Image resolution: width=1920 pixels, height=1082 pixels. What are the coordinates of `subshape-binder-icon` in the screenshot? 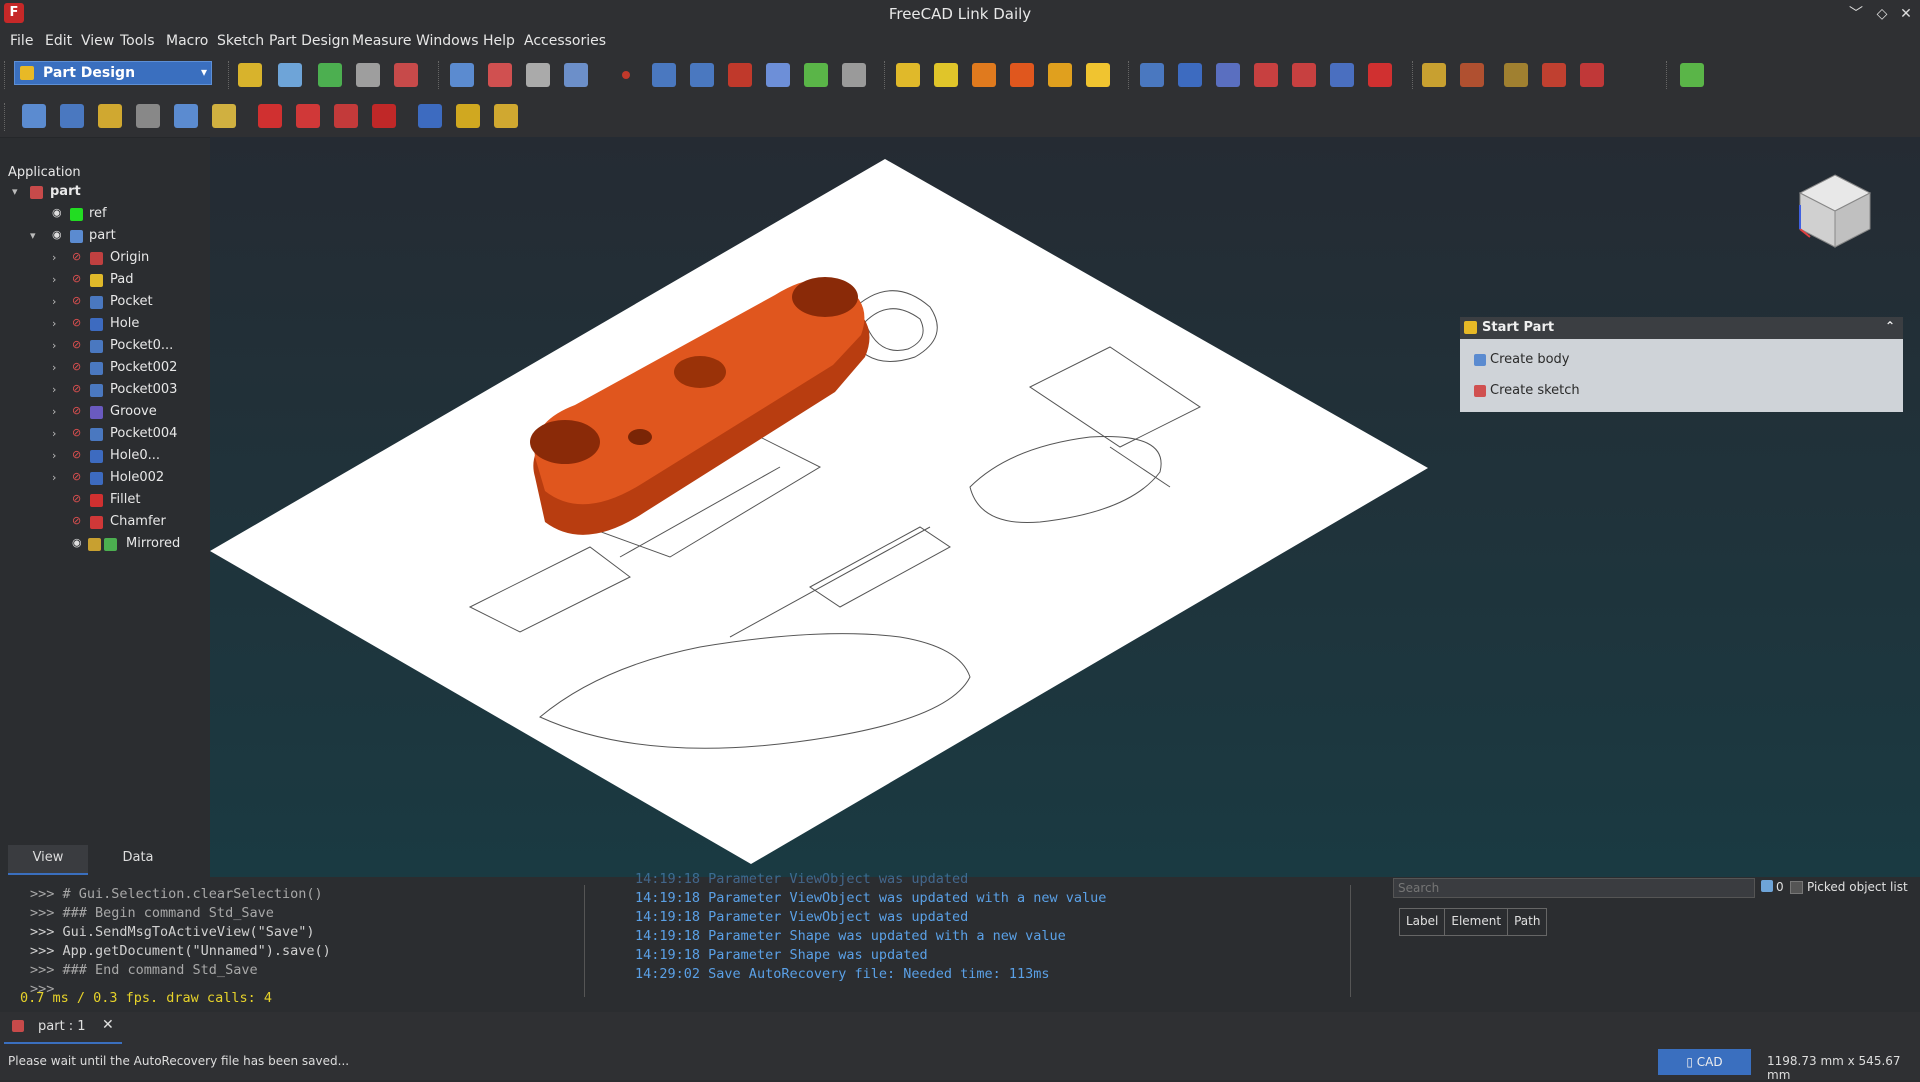 It's located at (816, 75).